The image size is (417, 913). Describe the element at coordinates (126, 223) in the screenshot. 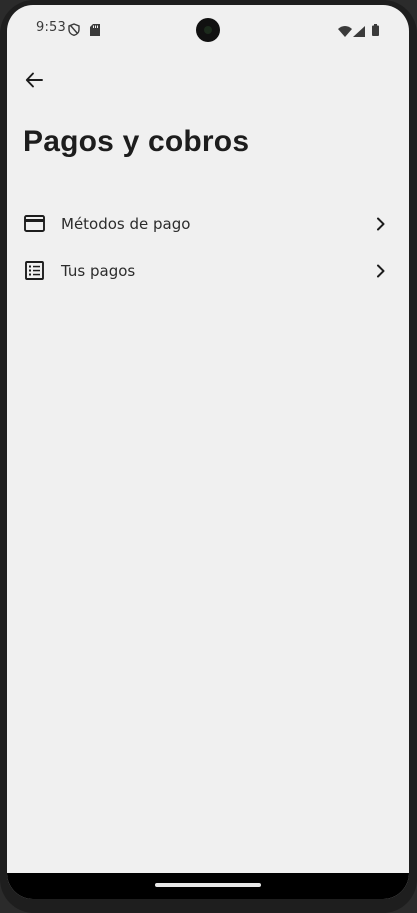

I see `menu-item-label: Métodos de pago` at that location.